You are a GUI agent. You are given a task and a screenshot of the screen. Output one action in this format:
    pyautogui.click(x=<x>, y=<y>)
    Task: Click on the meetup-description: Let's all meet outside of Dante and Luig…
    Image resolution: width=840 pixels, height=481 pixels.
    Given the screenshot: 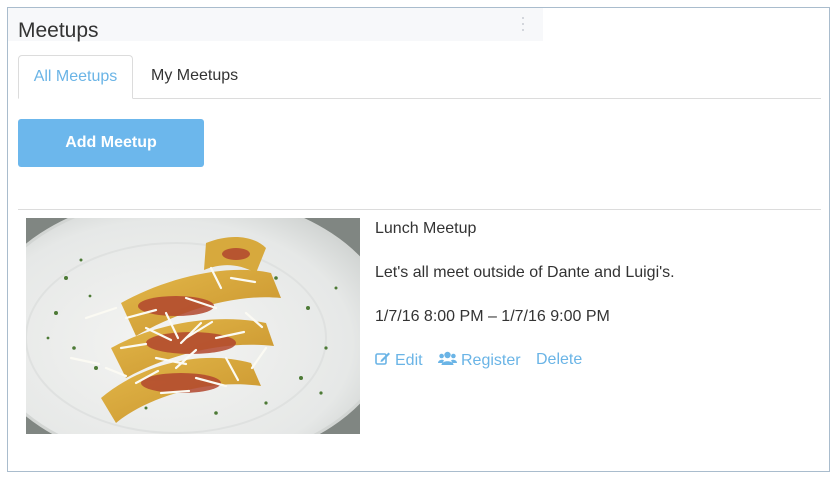 What is the action you would take?
    pyautogui.click(x=525, y=272)
    